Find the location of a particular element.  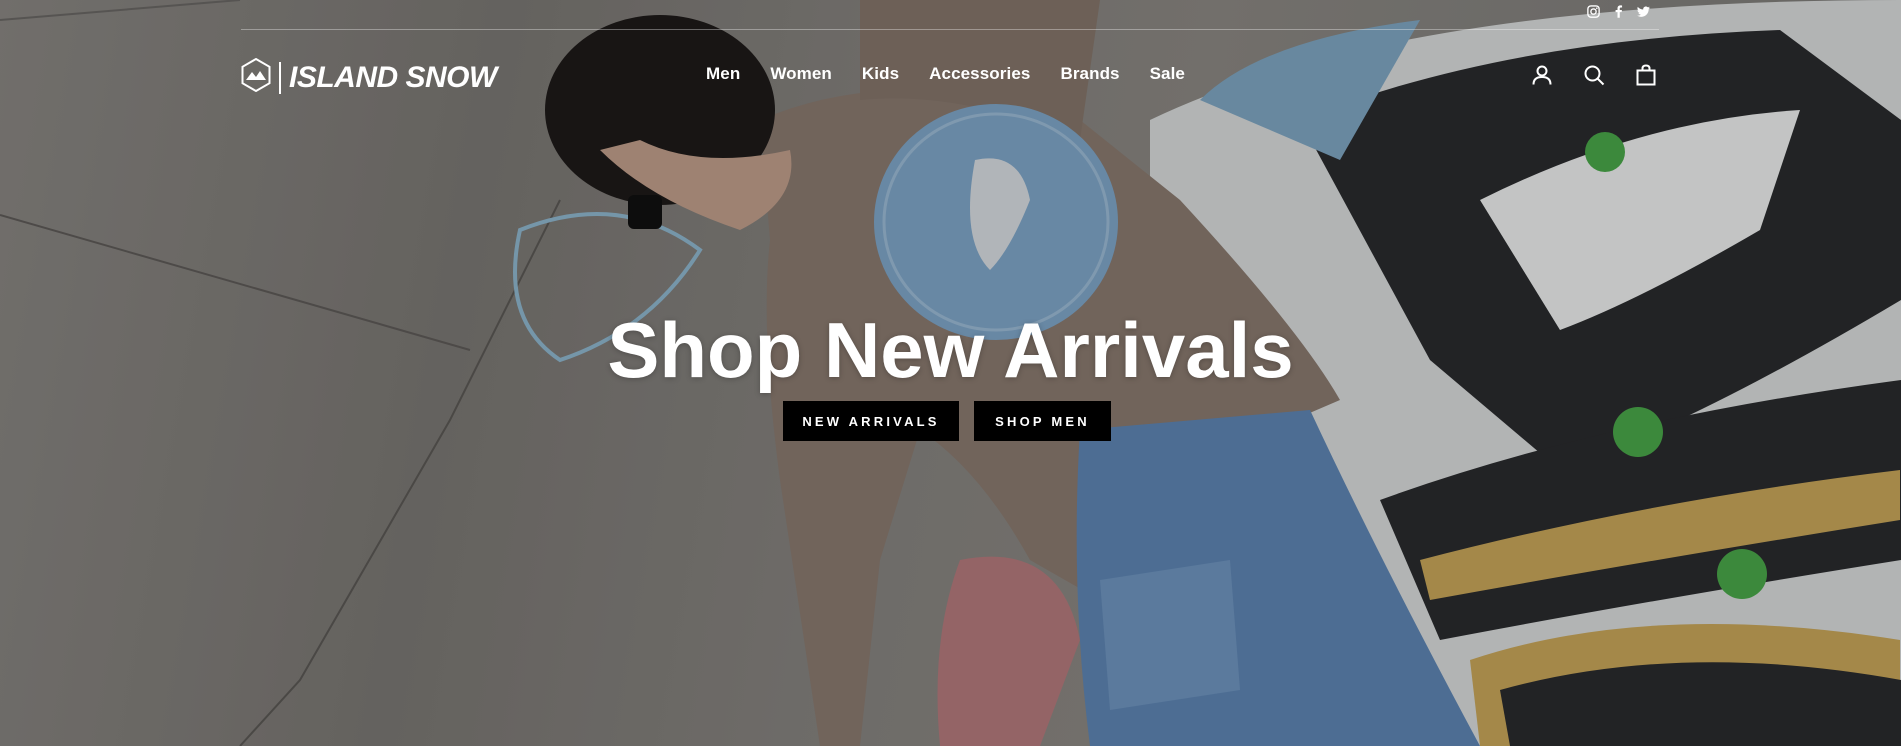

header-tools is located at coordinates (1594, 77).